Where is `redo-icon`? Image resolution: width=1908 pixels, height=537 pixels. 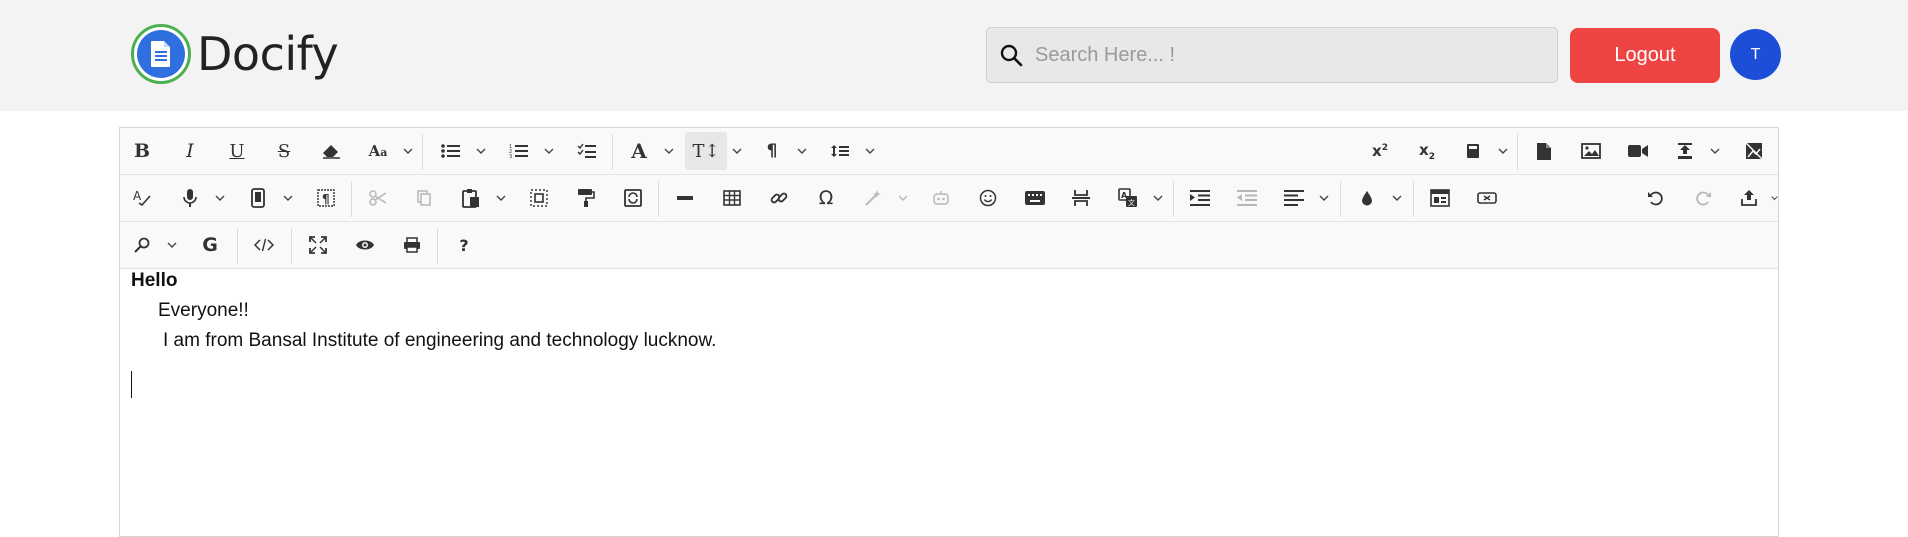
redo-icon is located at coordinates (1703, 198).